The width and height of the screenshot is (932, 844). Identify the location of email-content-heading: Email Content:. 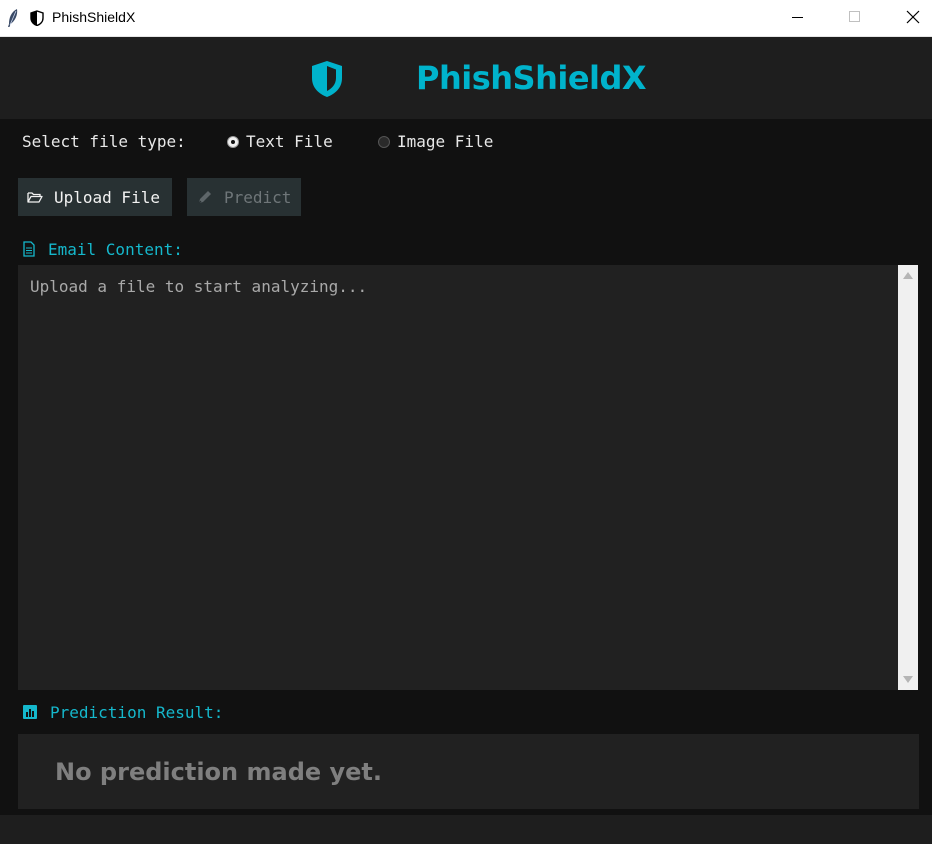
(102, 249).